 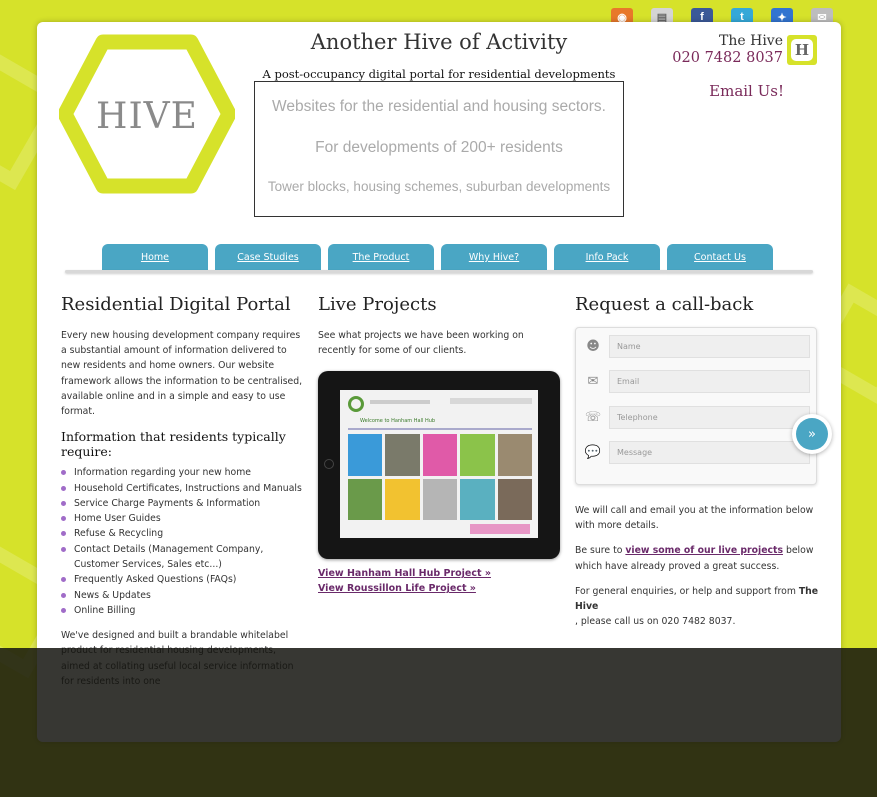 I want to click on list-item: Service Charge Payments & Information, so click(x=183, y=503).